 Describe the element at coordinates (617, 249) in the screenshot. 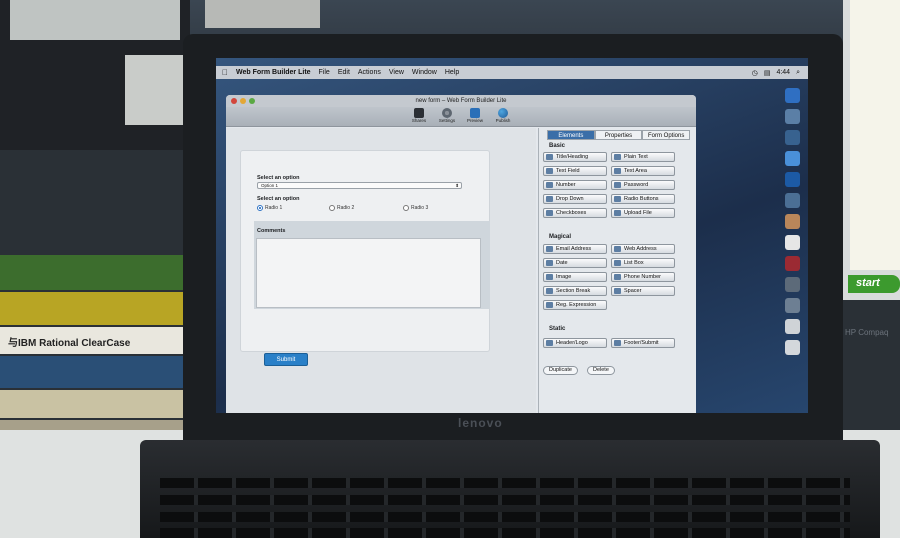

I see `globe-icon` at that location.